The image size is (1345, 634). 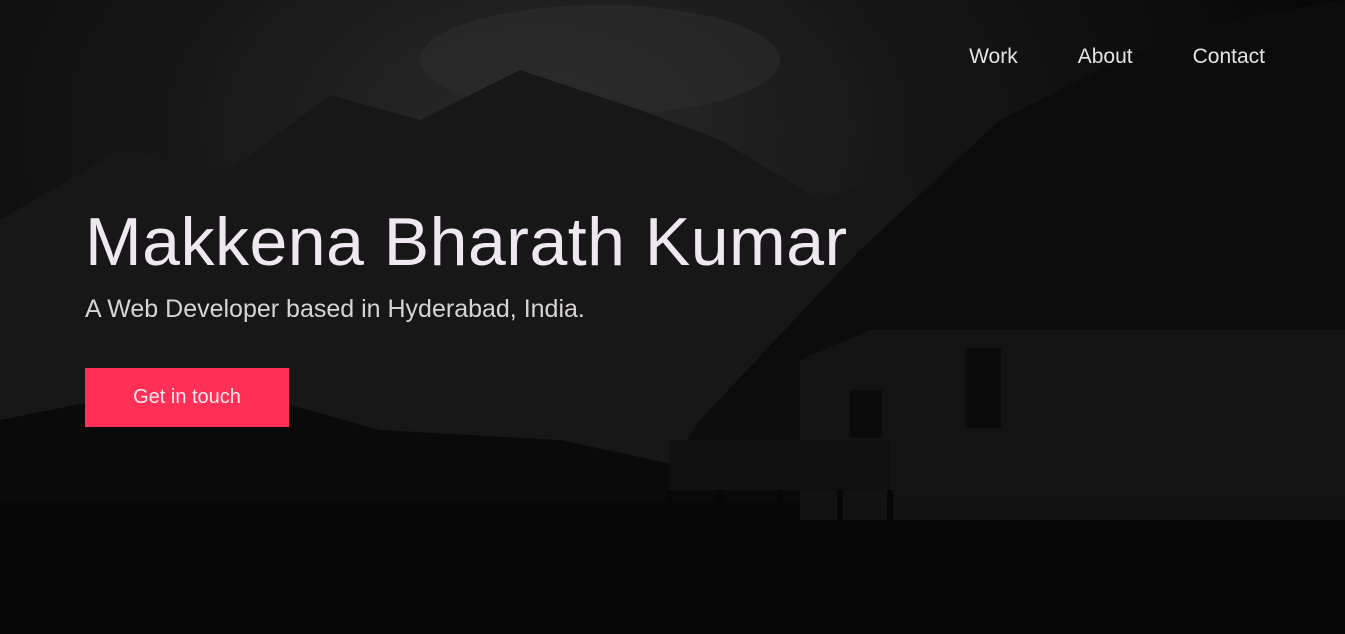 I want to click on nav-link-work: Work, so click(x=993, y=57).